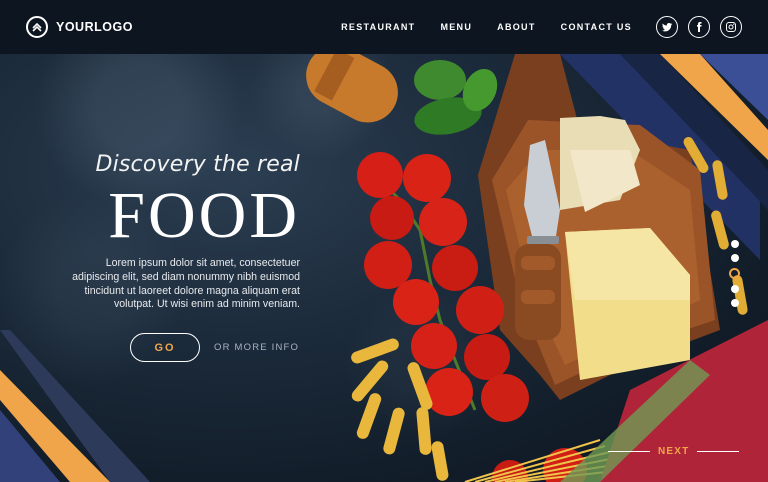  I want to click on logo-icon, so click(37, 27).